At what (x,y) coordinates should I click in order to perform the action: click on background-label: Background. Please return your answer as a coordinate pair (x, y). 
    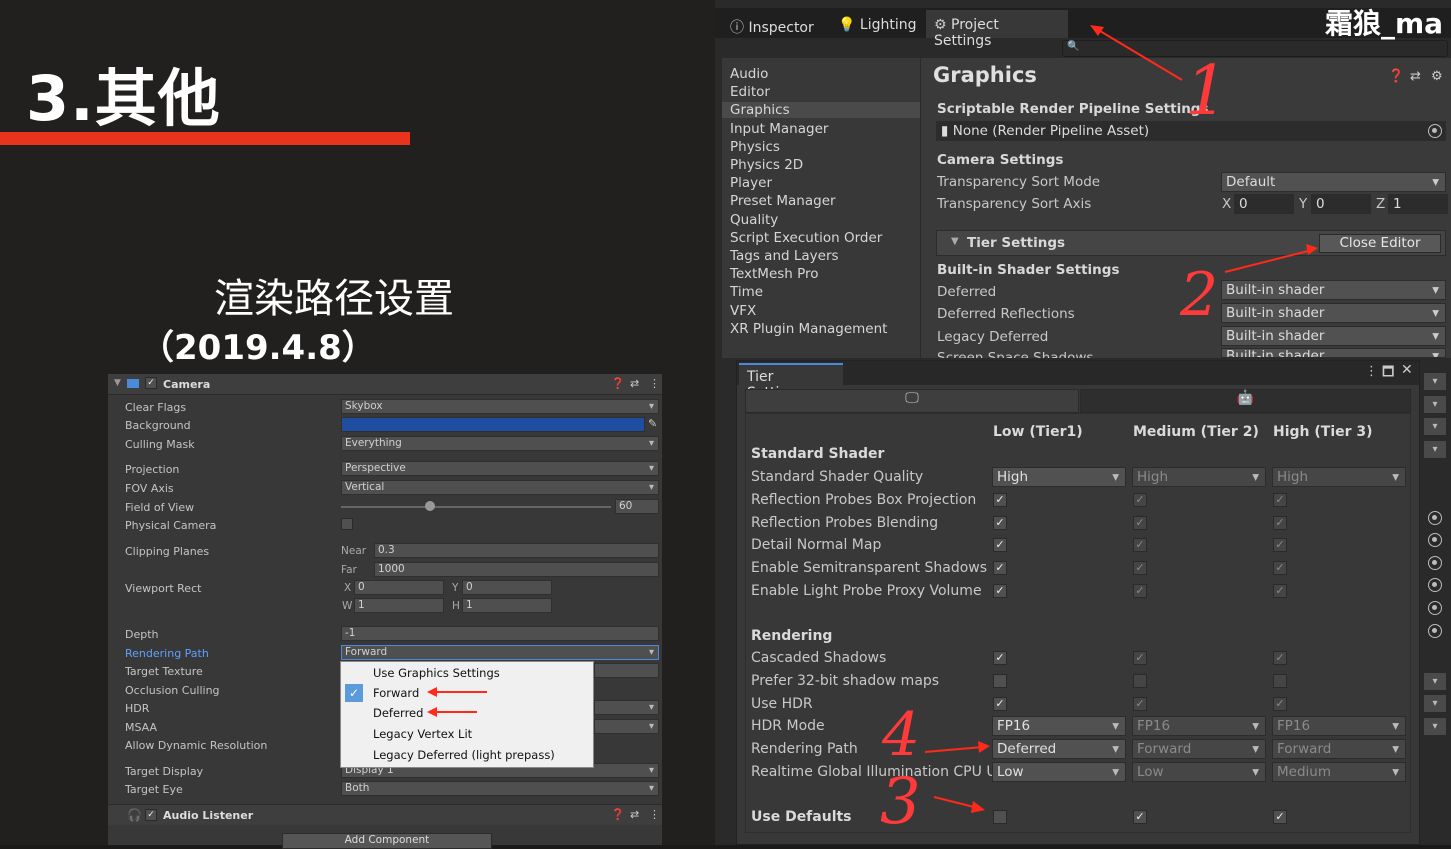
    Looking at the image, I should click on (158, 425).